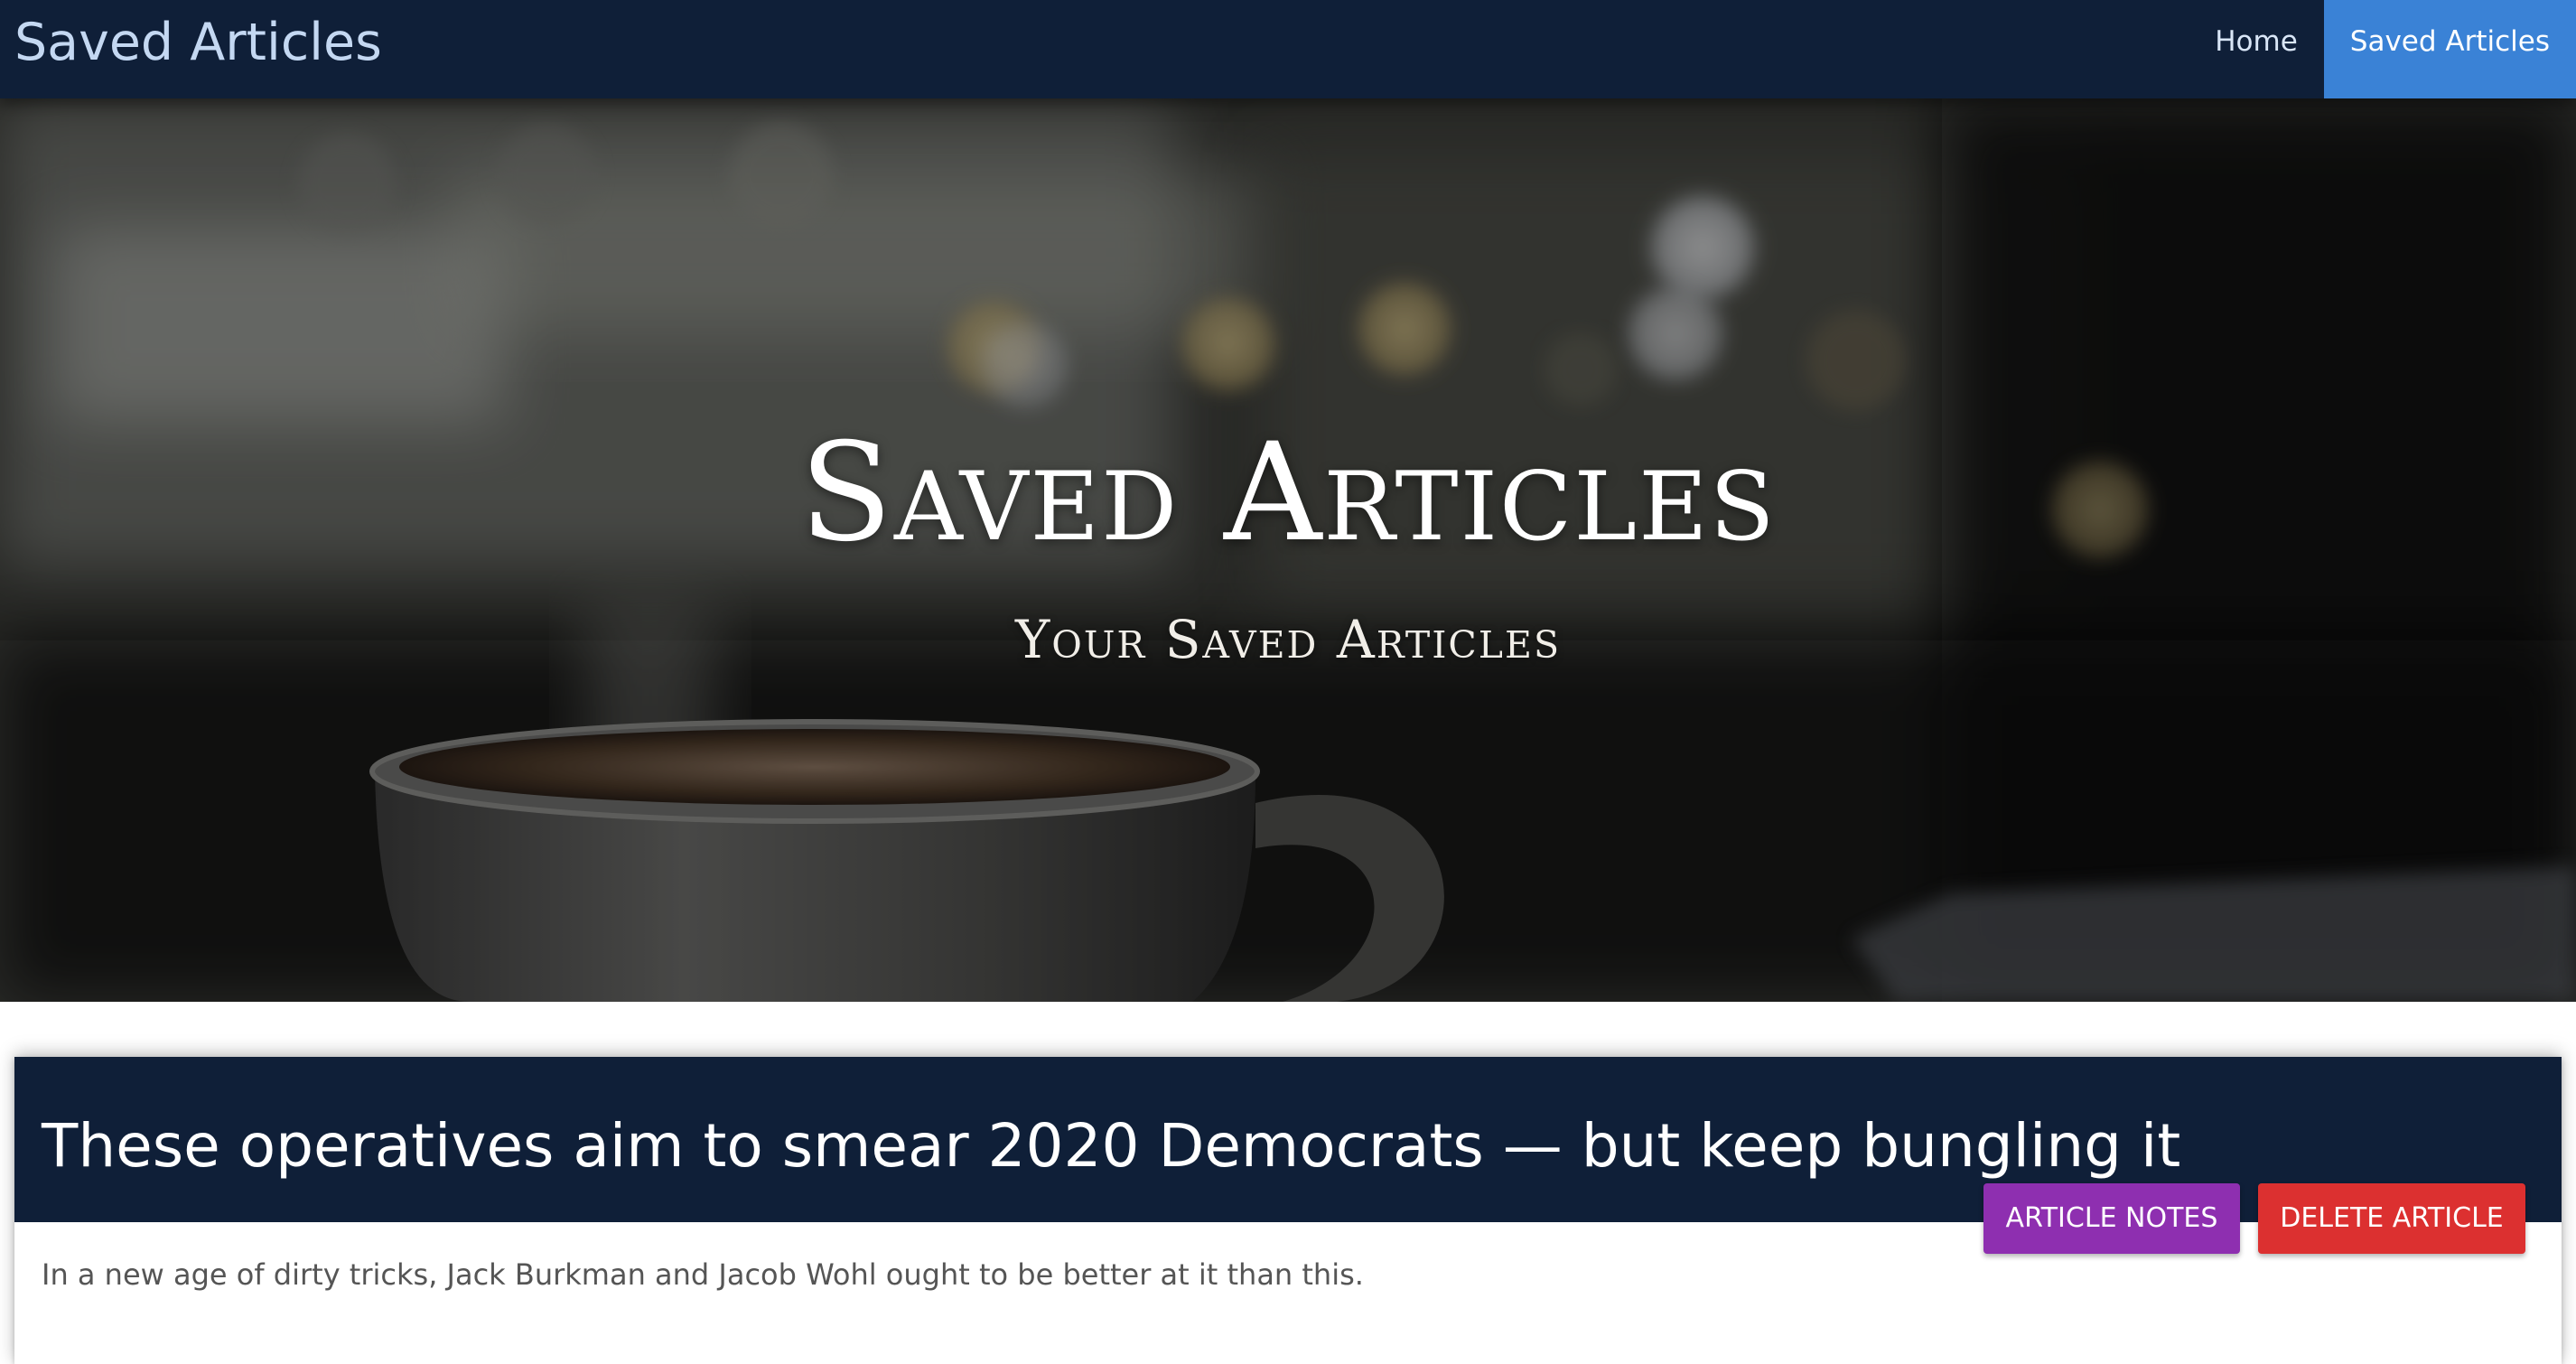 This screenshot has width=2576, height=1364. Describe the element at coordinates (2111, 1218) in the screenshot. I see `article-notes-button: ARTICLE NOTES` at that location.